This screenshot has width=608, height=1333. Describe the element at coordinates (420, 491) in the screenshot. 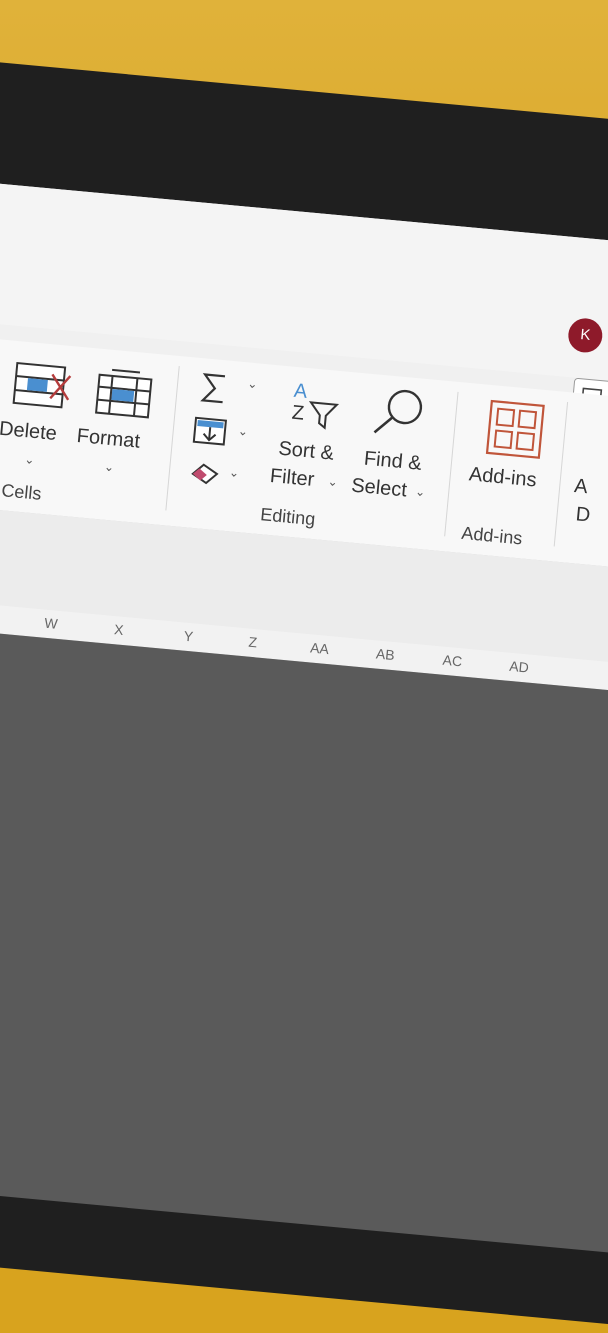

I see `find-select-chevron-icon: ⌄` at that location.